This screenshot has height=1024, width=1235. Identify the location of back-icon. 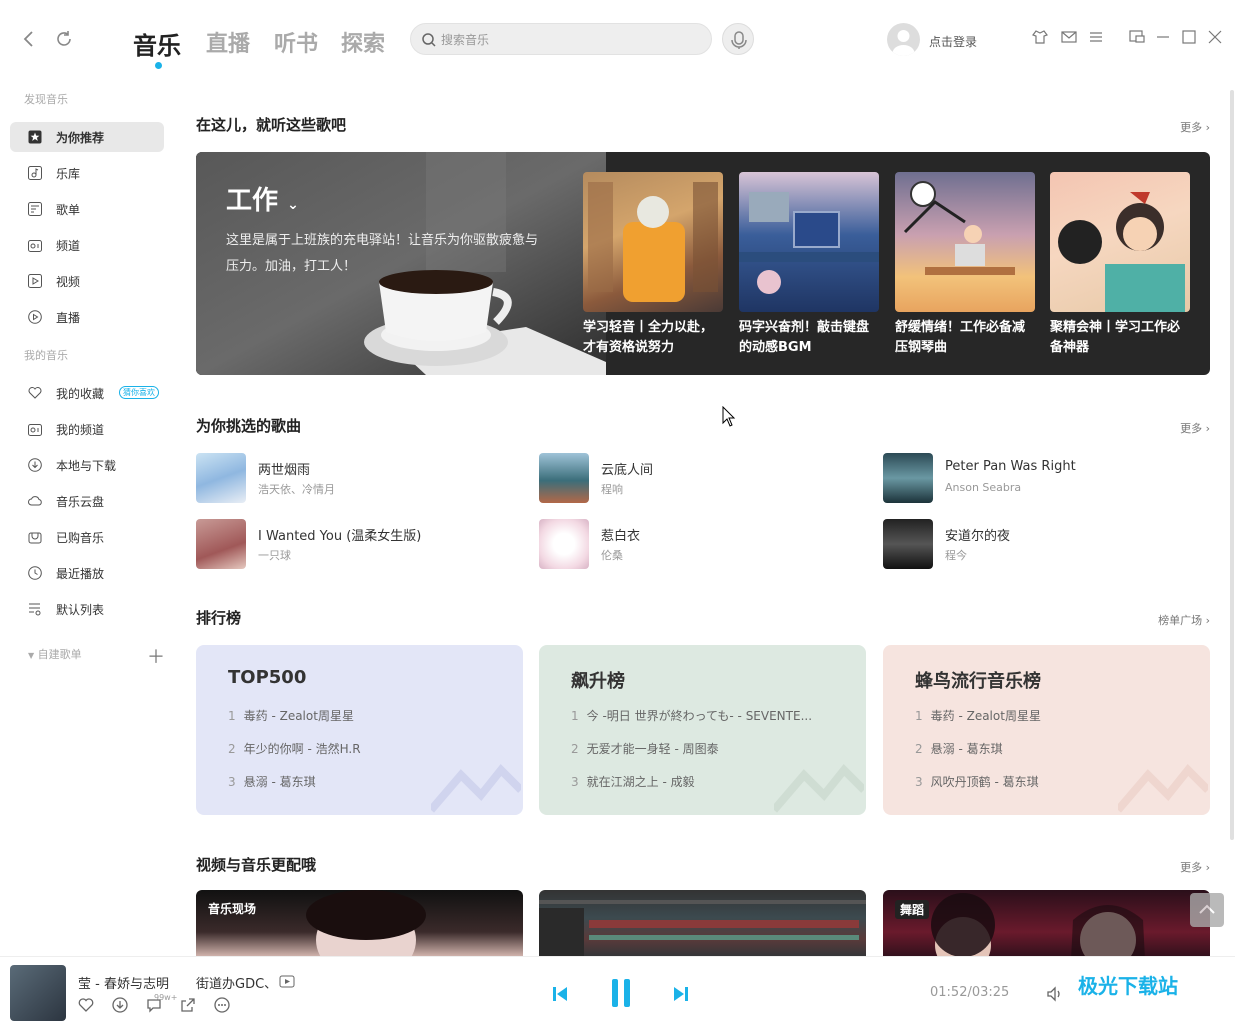
(29, 39).